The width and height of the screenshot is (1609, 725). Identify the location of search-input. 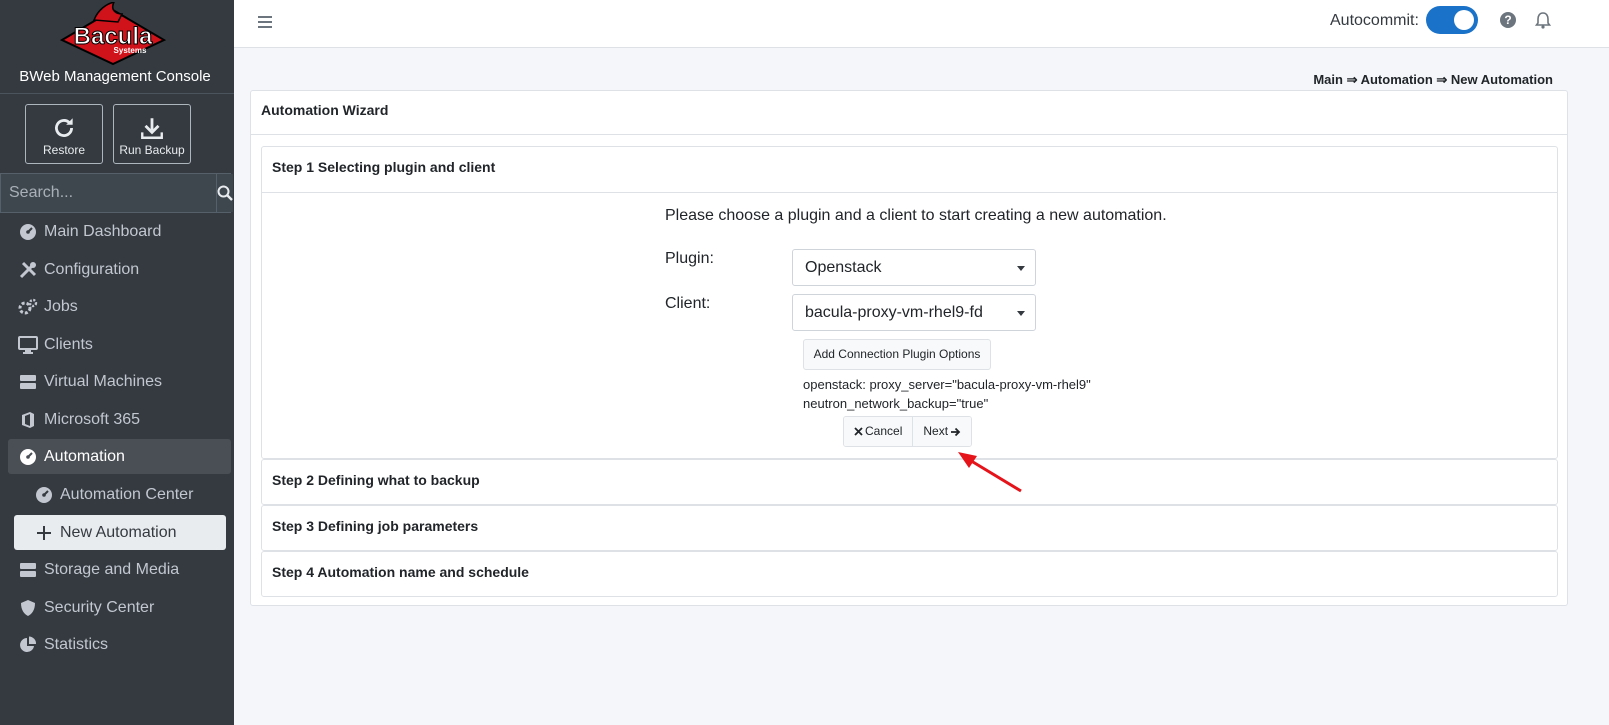
(108, 193).